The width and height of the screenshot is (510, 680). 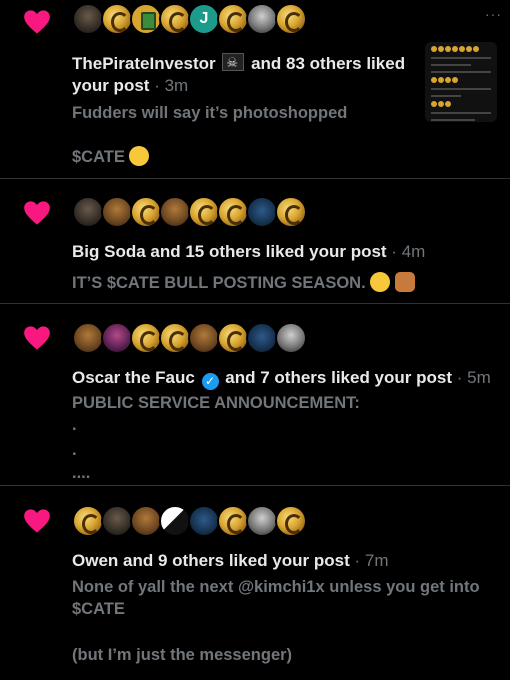 What do you see at coordinates (109, 251) in the screenshot?
I see `actor-name: Big Soda` at bounding box center [109, 251].